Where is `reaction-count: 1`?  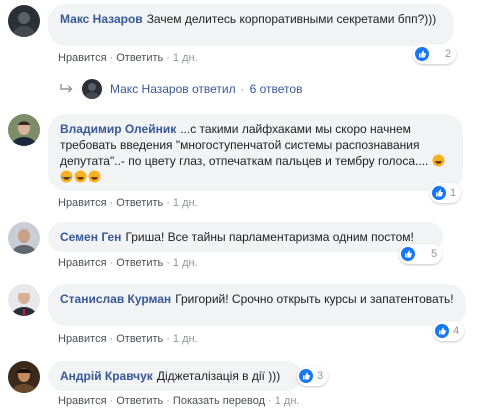 reaction-count: 1 is located at coordinates (453, 193).